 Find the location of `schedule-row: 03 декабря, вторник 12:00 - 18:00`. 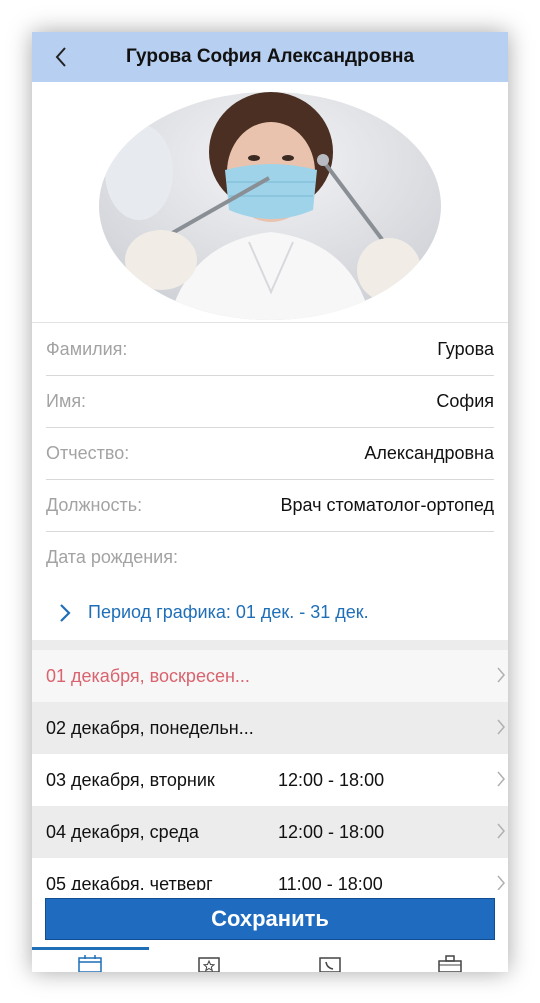

schedule-row: 03 декабря, вторник 12:00 - 18:00 is located at coordinates (270, 780).